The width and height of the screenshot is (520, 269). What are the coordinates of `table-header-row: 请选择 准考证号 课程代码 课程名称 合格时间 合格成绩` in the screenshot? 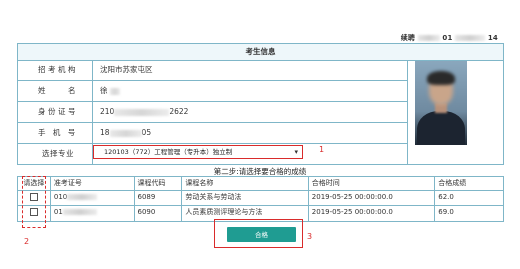 It's located at (260, 184).